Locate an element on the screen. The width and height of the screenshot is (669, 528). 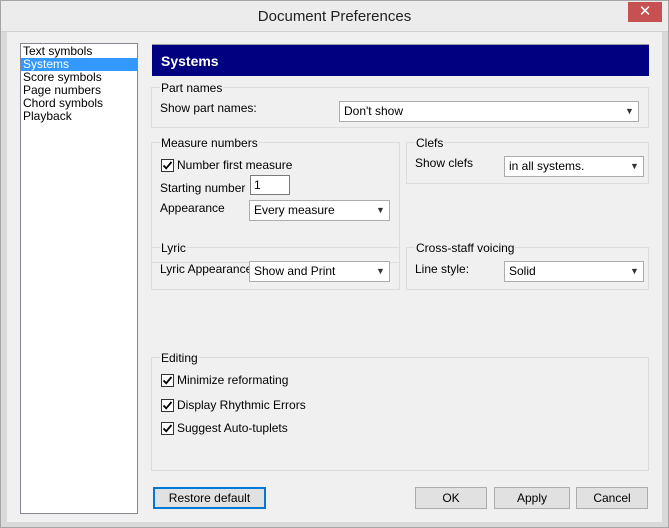
close-icon: ✕ is located at coordinates (645, 12).